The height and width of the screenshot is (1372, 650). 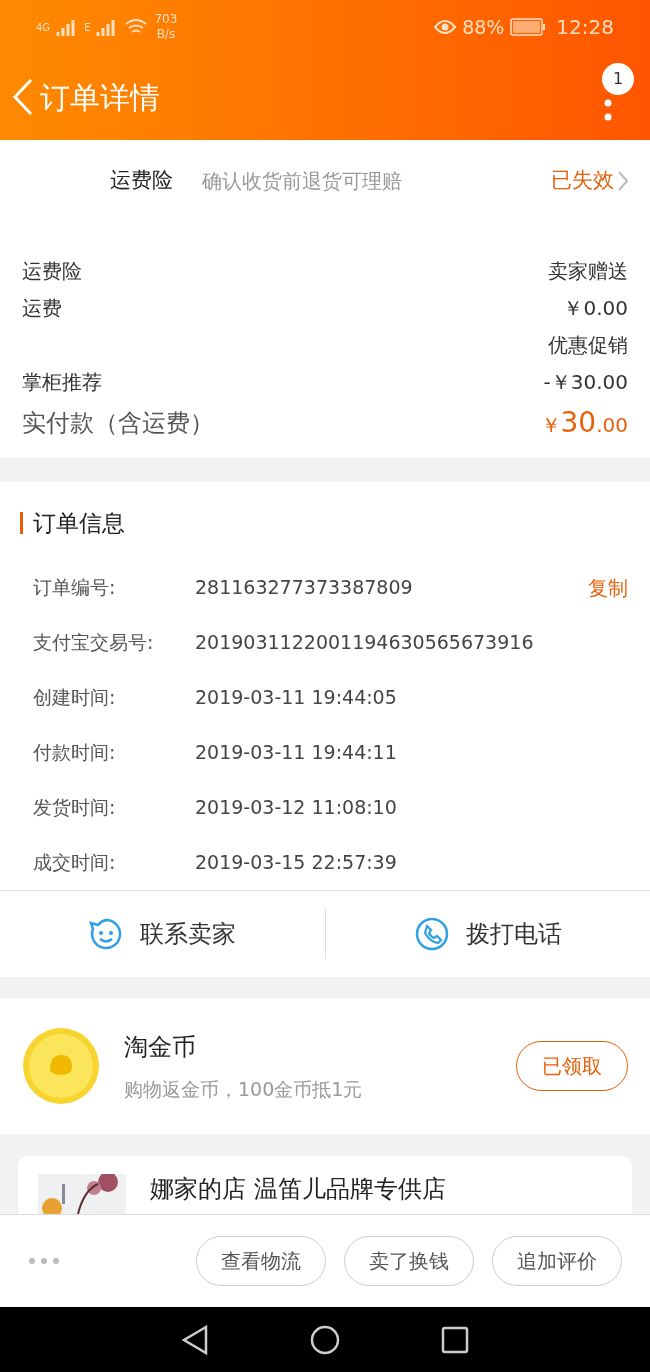 What do you see at coordinates (618, 79) in the screenshot?
I see `notification-badge: 1` at bounding box center [618, 79].